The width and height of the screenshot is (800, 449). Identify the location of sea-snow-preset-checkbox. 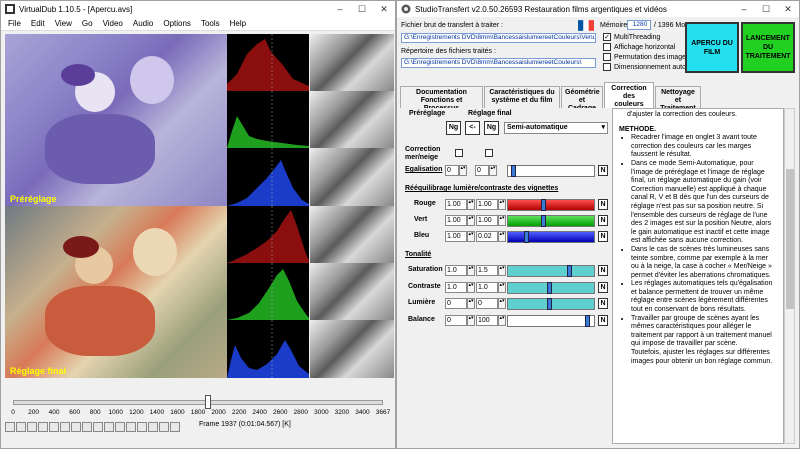
(459, 153).